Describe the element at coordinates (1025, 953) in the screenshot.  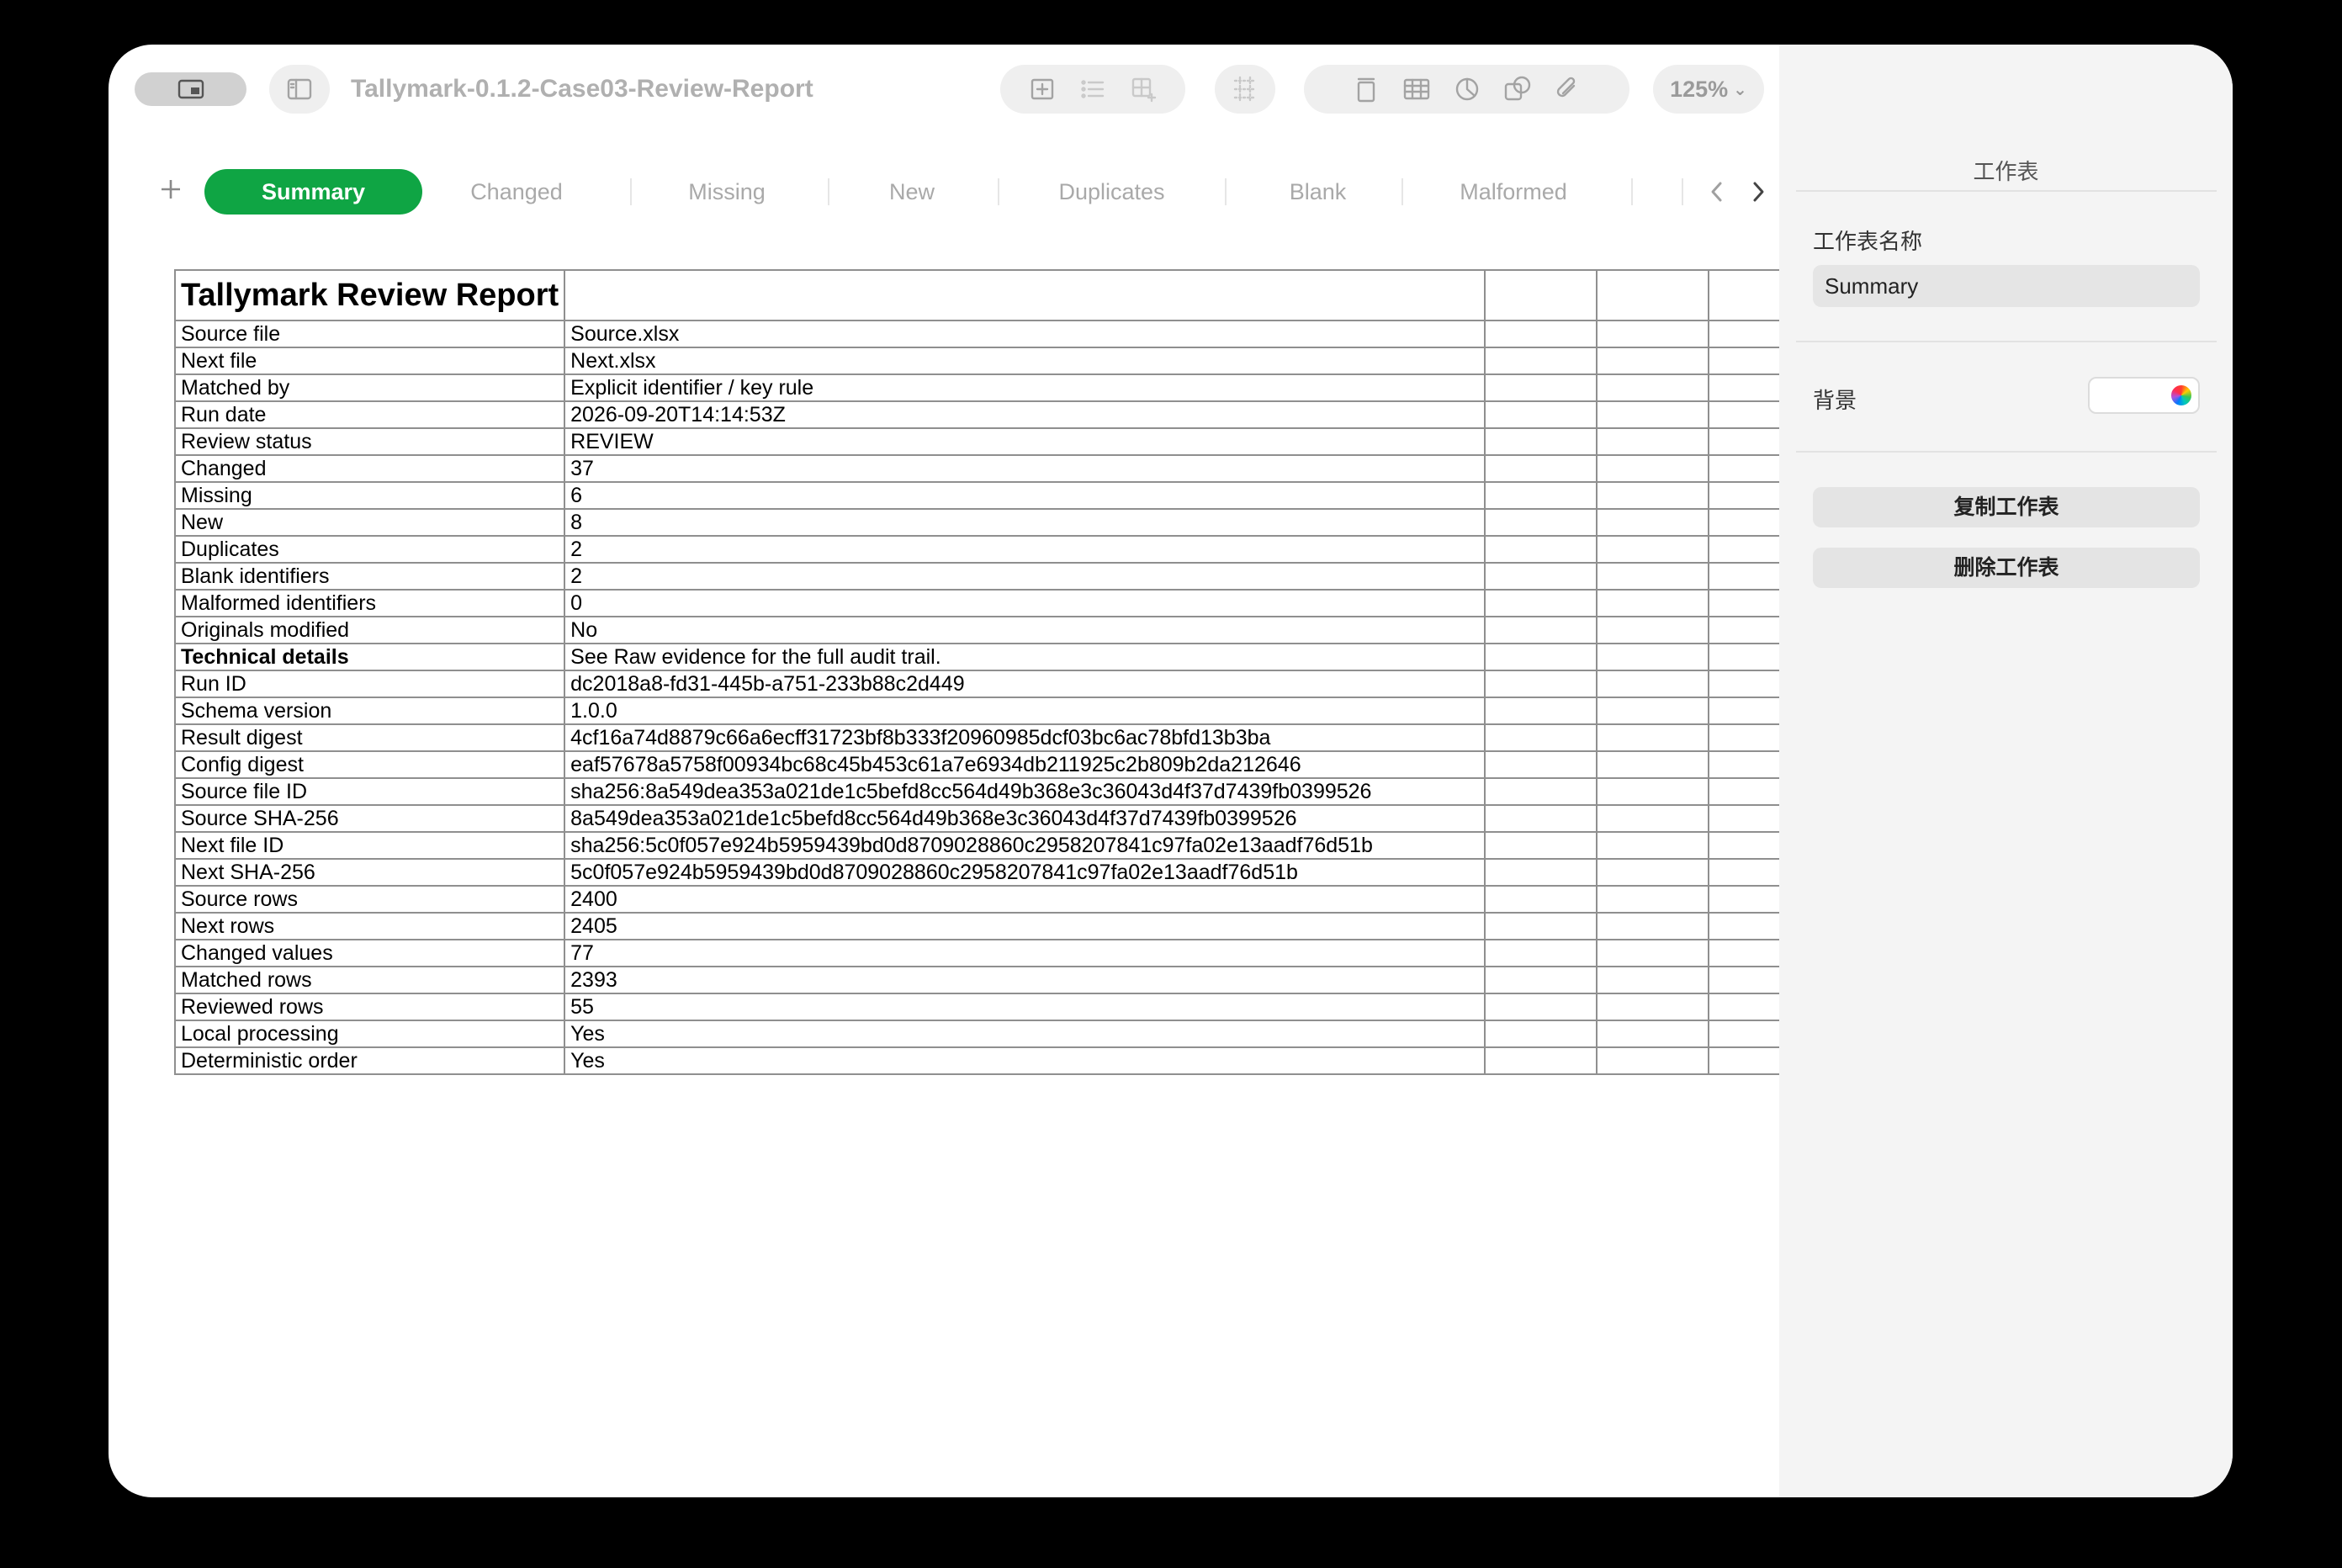
I see `row-value: 77` at that location.